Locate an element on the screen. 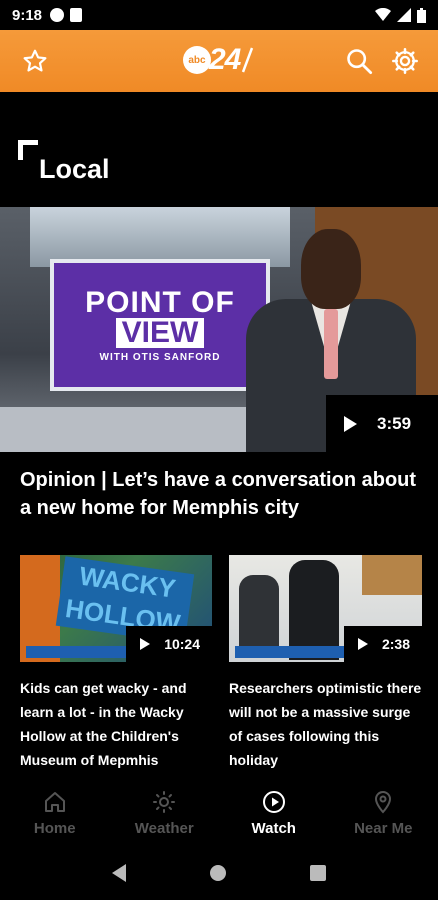  card-duration-badge: 10:24 is located at coordinates (169, 644).